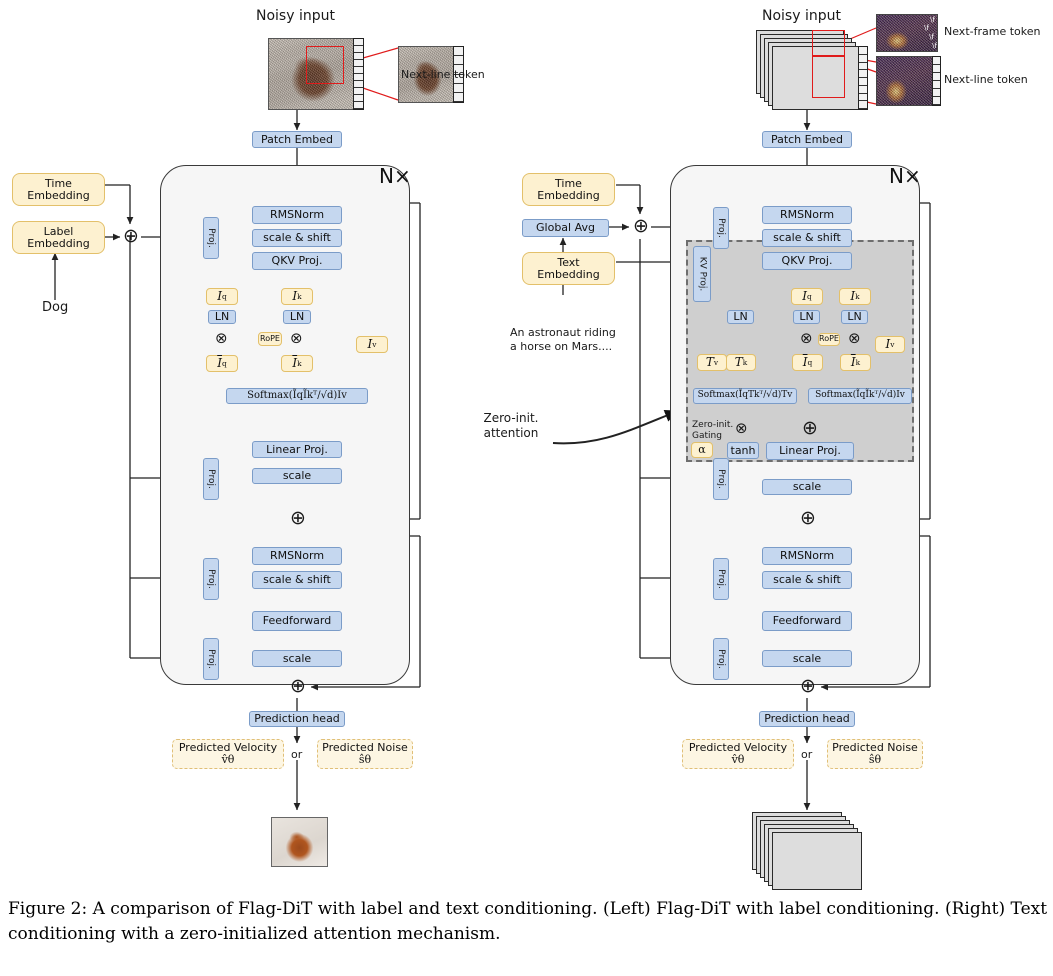 This screenshot has width=1053, height=976. Describe the element at coordinates (807, 139) in the screenshot. I see `right-patch-embed-box: Patch Embed` at that location.